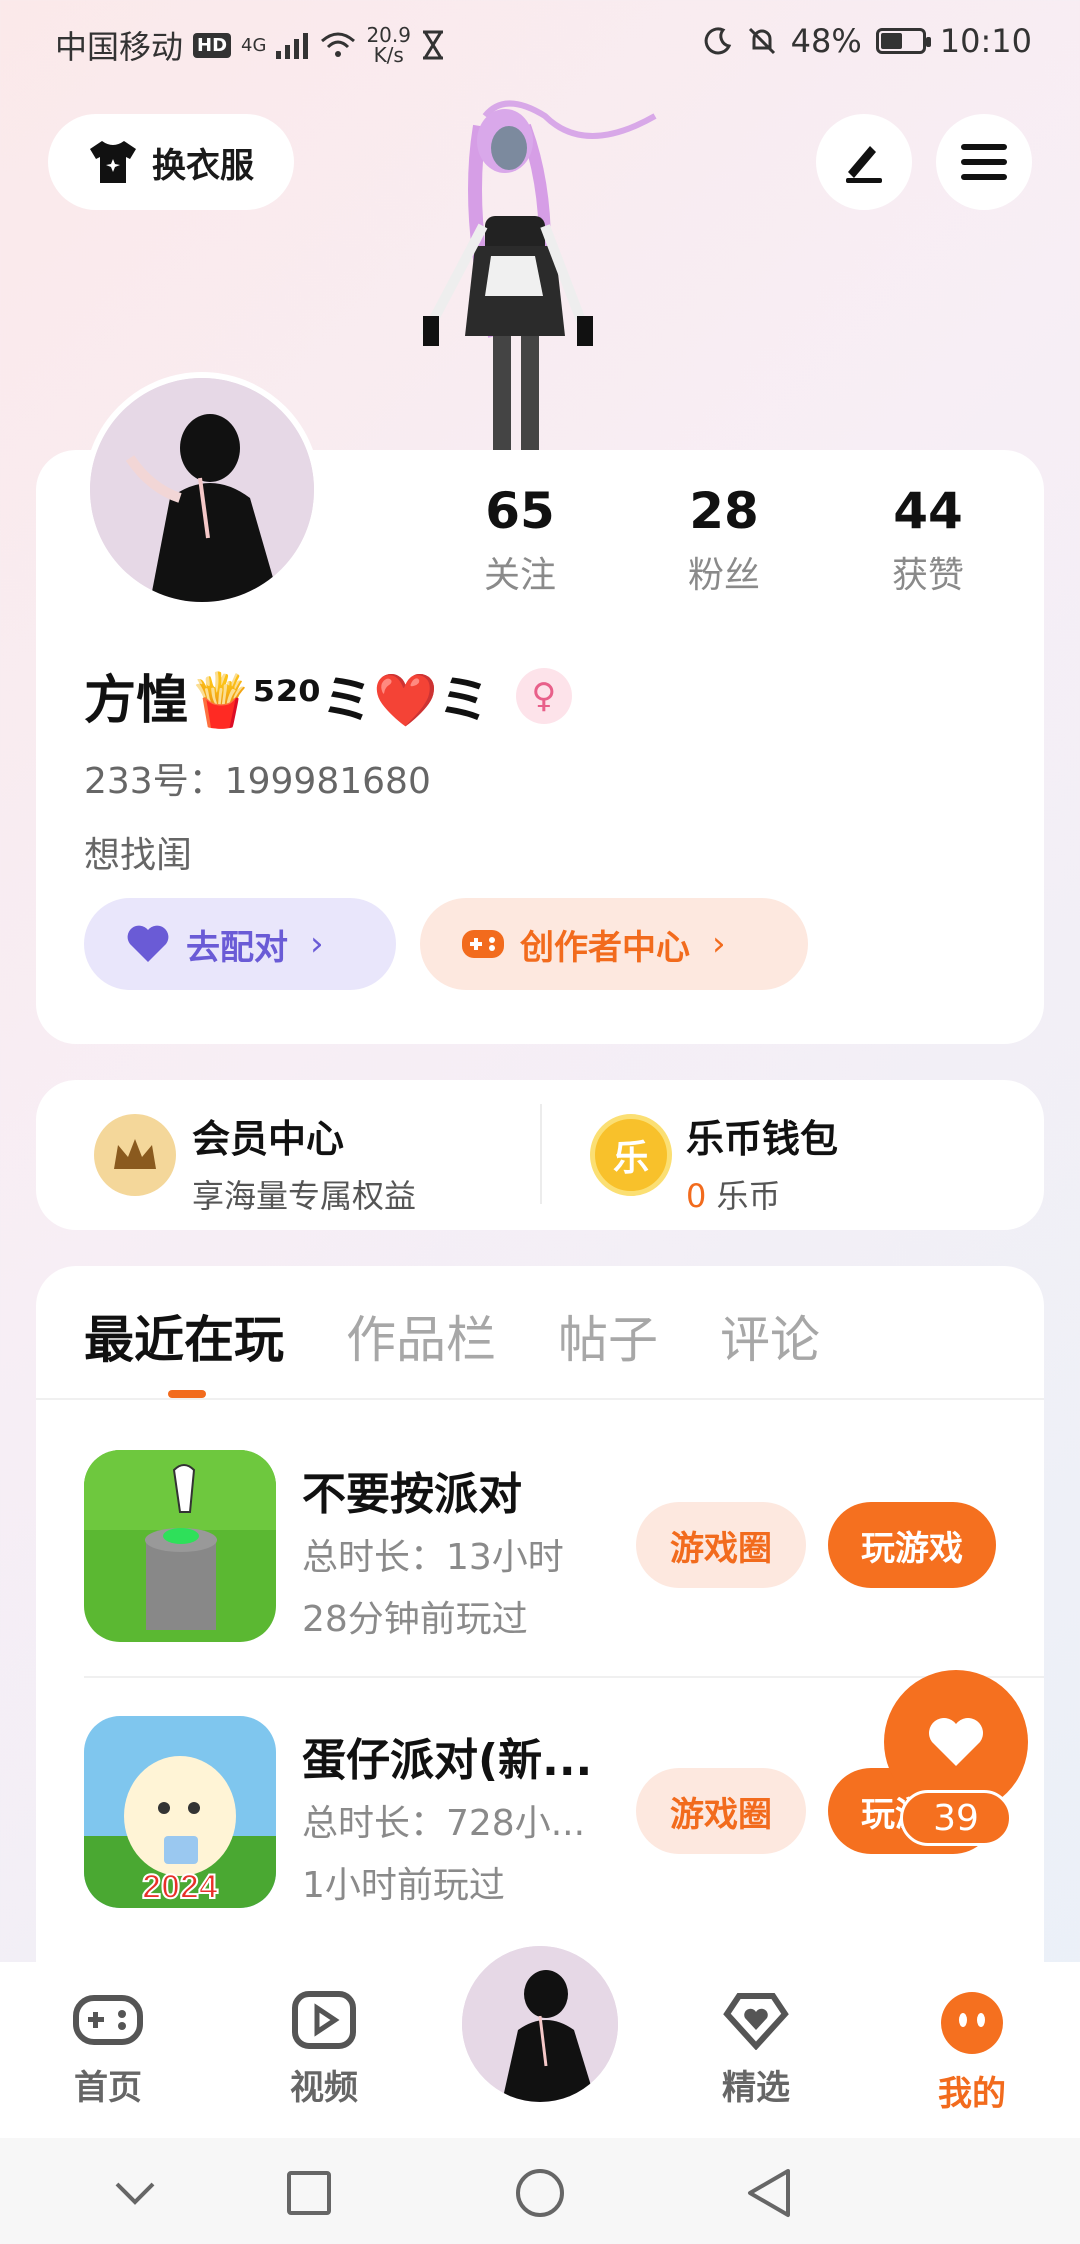 Image resolution: width=1080 pixels, height=2244 pixels. I want to click on moon-icon, so click(717, 41).